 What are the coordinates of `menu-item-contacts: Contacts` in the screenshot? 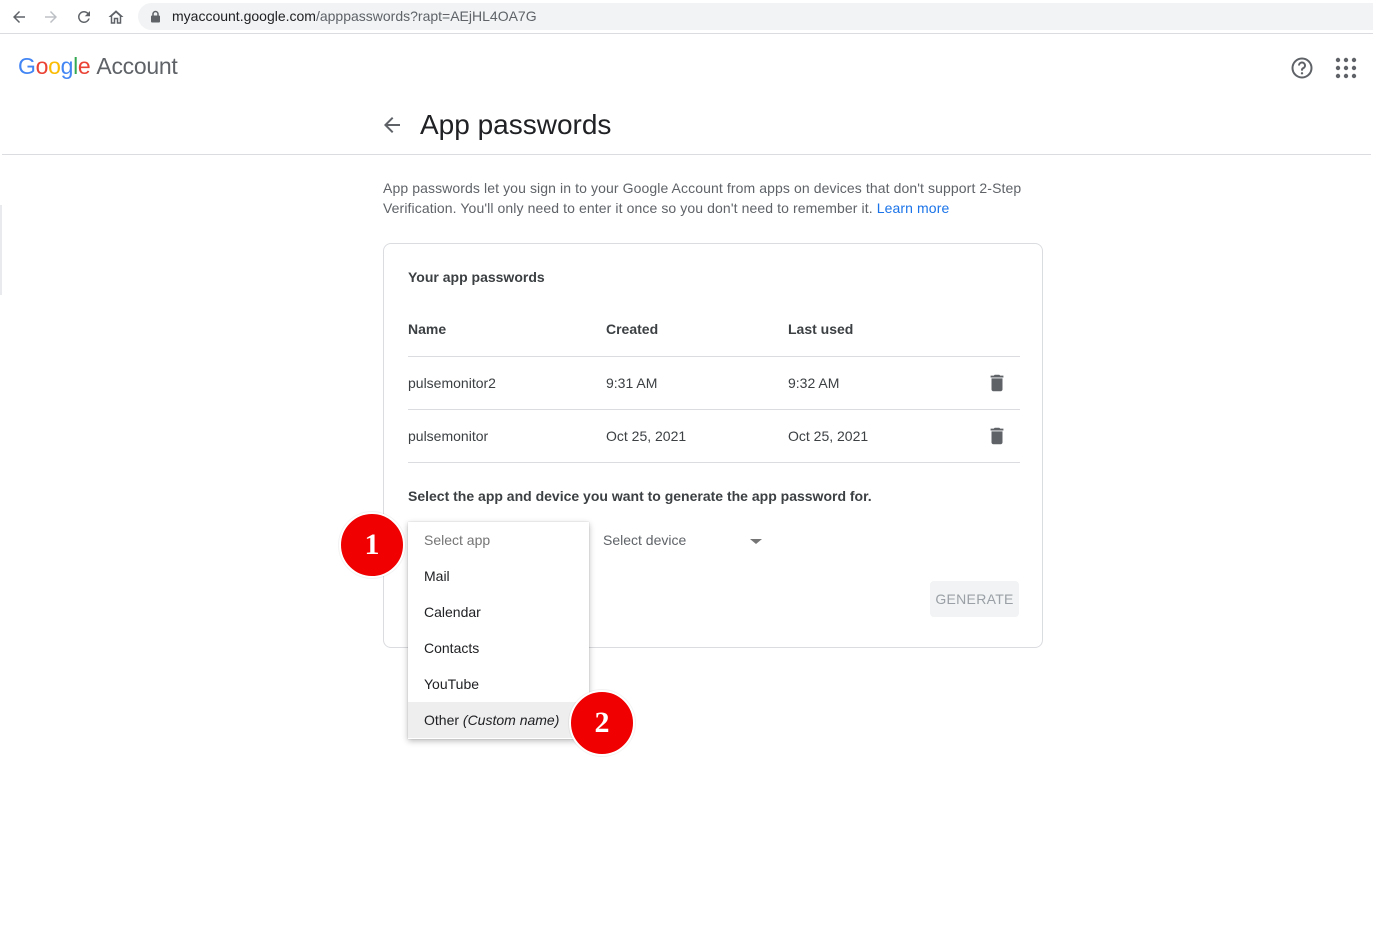 It's located at (498, 648).